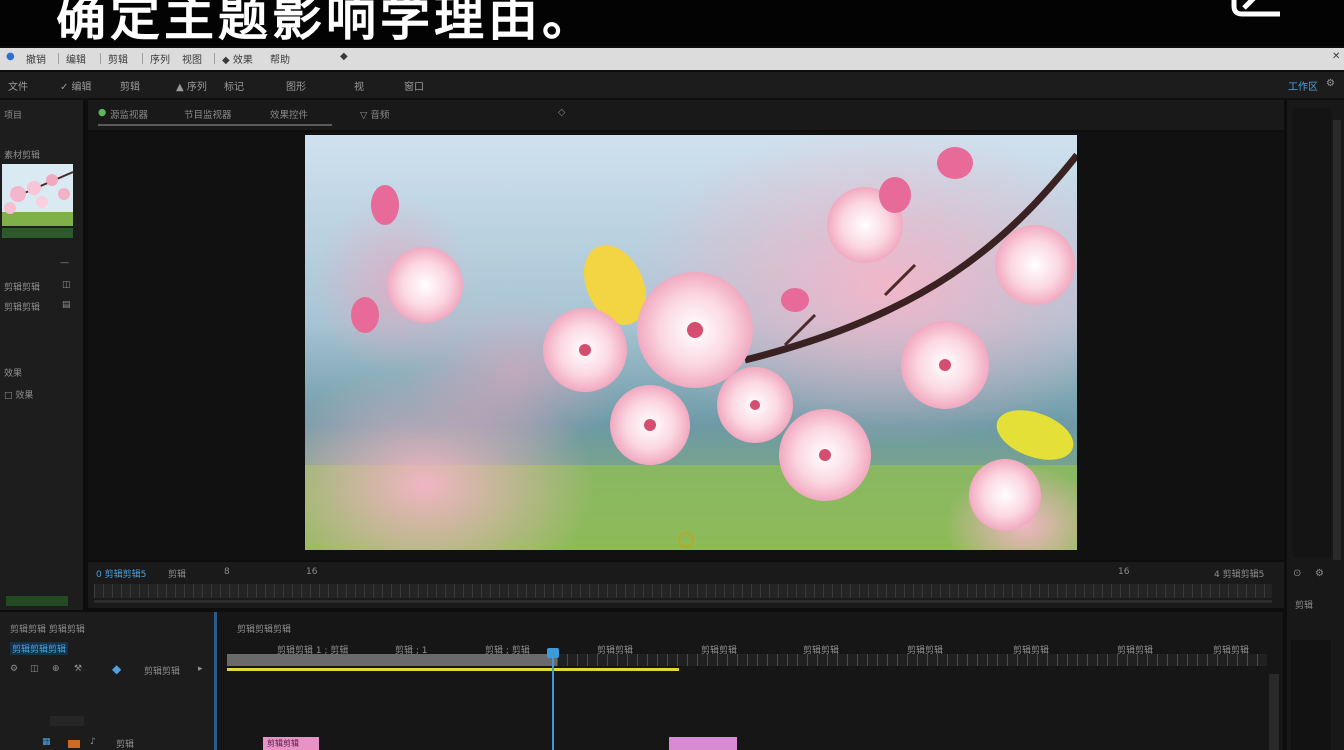 This screenshot has width=1344, height=750. I want to click on playhead, so click(553, 699).